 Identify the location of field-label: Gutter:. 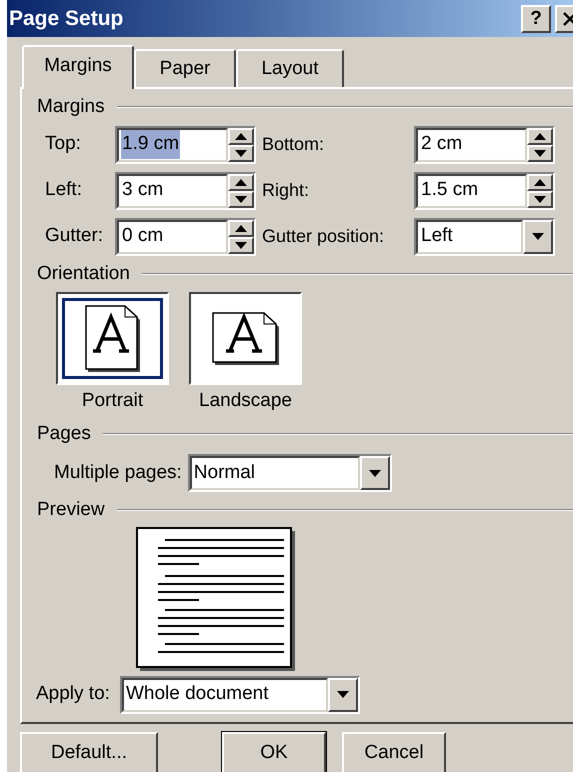
(74, 236).